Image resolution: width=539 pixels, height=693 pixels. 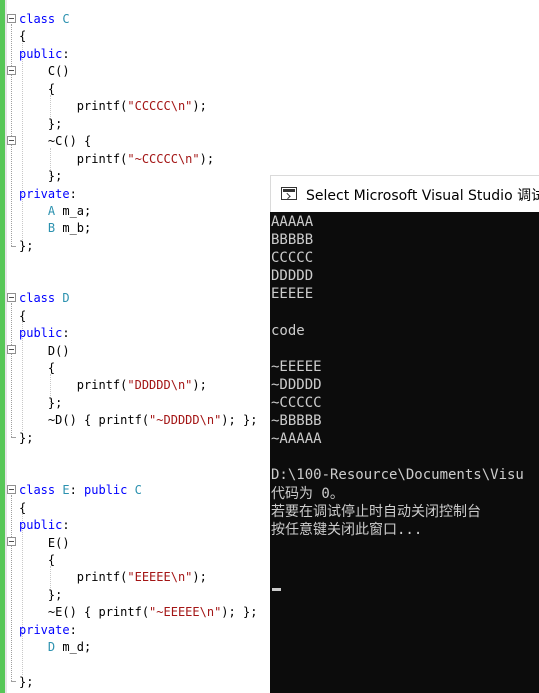 I want to click on console-output-line: code, so click(x=288, y=330).